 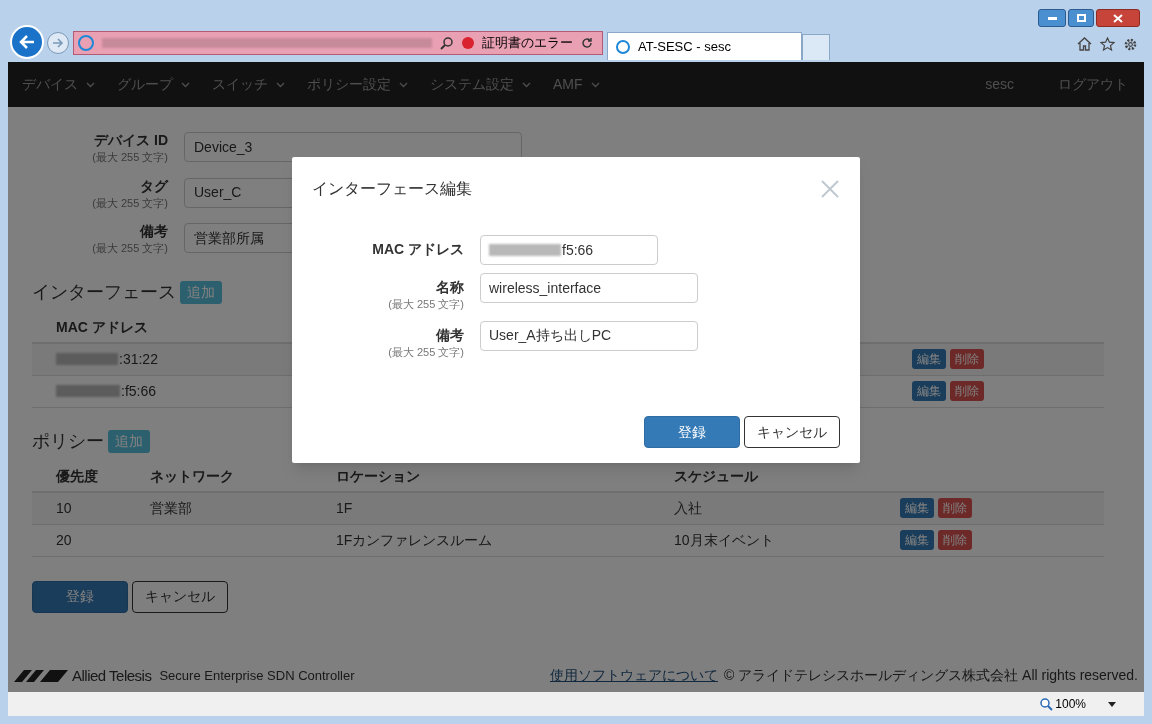 What do you see at coordinates (684, 46) in the screenshot?
I see `tab-title: AT-SESC - sesc` at bounding box center [684, 46].